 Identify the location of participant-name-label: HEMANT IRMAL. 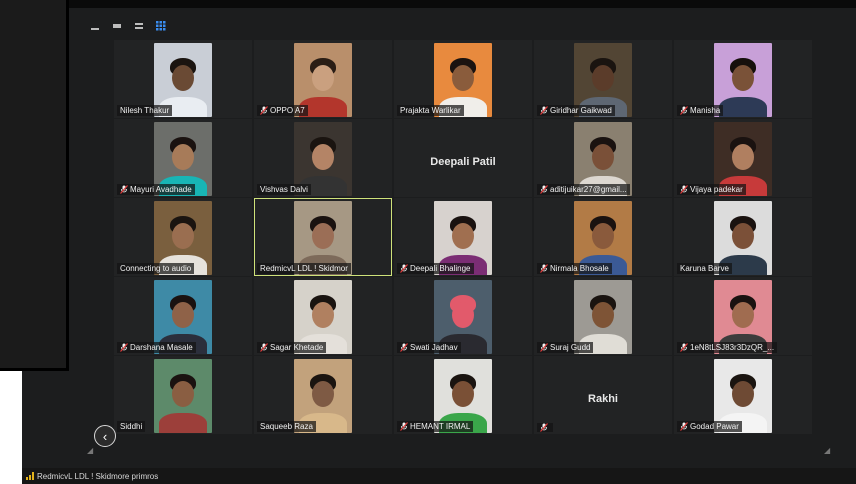
(435, 426).